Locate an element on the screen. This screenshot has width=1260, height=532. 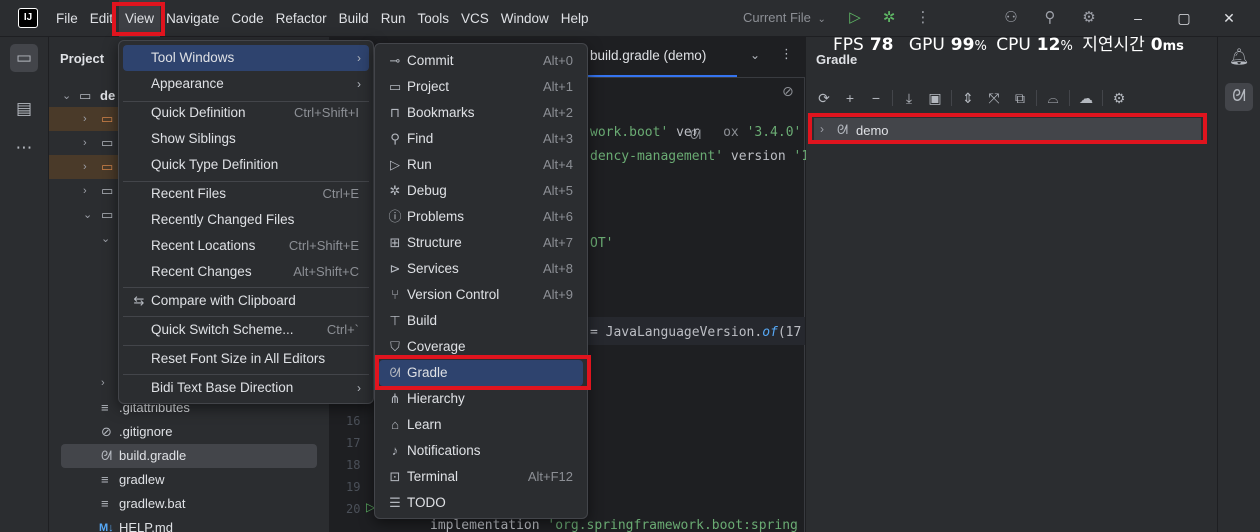
menu-item-appearance: Appearance › is located at coordinates (246, 84).